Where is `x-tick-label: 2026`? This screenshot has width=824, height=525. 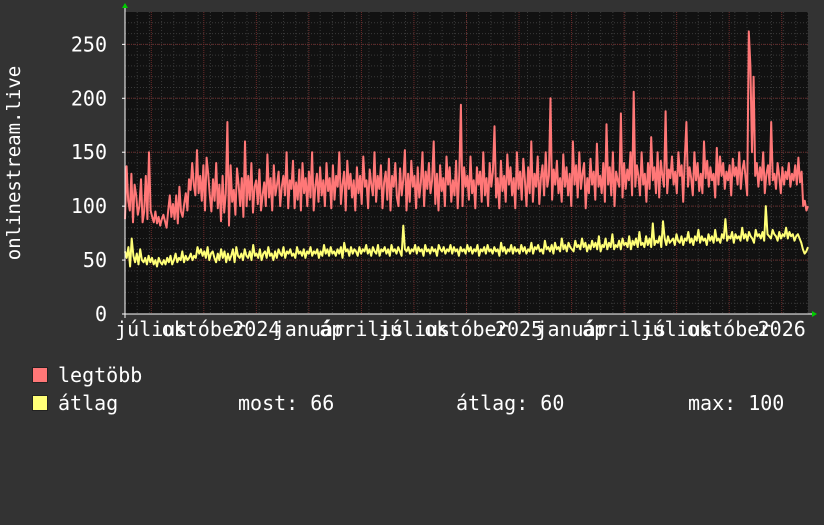
x-tick-label: 2026 is located at coordinates (782, 328).